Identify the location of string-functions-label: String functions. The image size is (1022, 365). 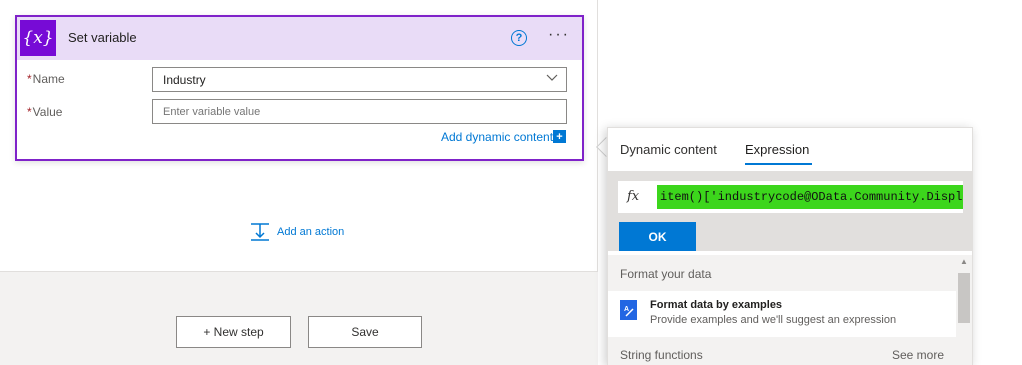
(661, 355).